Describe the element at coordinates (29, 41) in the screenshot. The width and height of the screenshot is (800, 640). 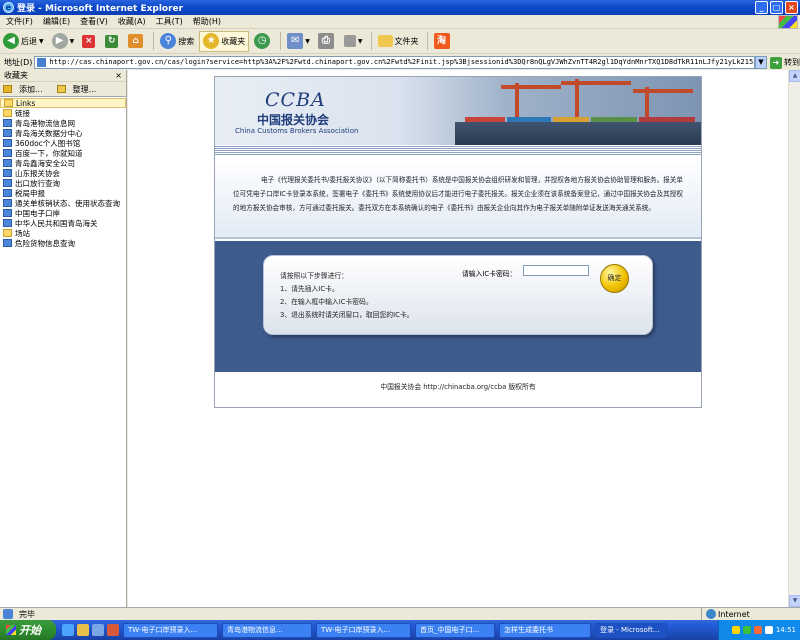
I see `back-label: 后退` at that location.